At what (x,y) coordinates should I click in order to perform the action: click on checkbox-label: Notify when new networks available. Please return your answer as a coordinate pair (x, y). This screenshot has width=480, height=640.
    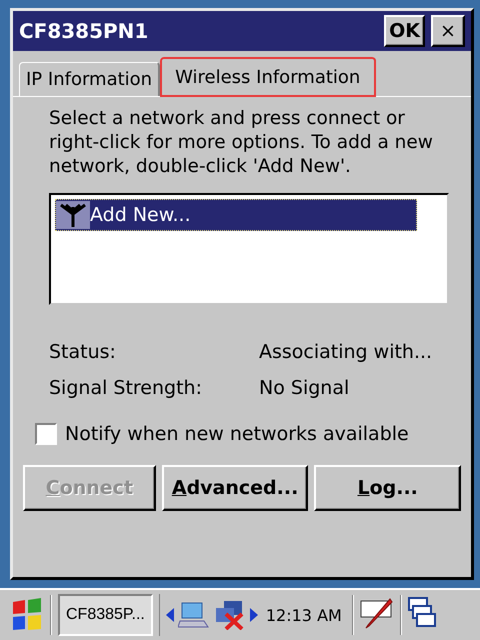
    Looking at the image, I should click on (237, 434).